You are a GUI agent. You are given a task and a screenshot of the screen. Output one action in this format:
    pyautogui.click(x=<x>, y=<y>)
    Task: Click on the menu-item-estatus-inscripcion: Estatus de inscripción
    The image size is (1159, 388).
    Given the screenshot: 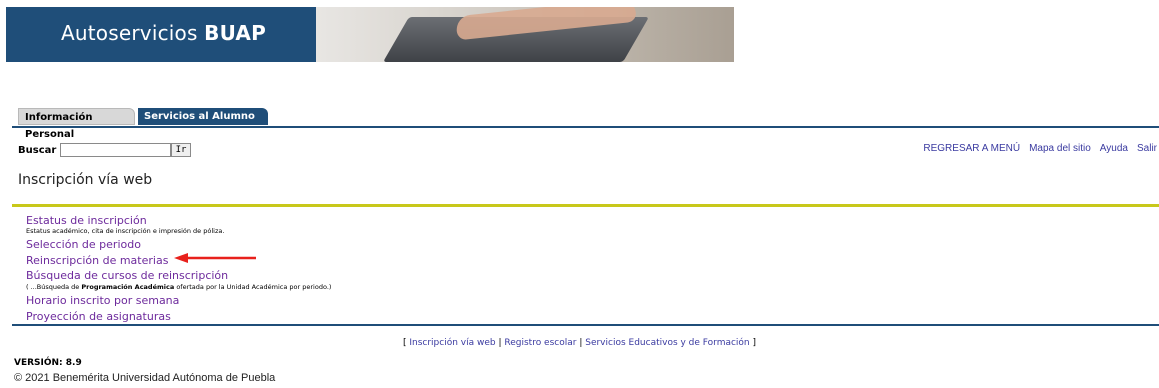 What is the action you would take?
    pyautogui.click(x=86, y=220)
    